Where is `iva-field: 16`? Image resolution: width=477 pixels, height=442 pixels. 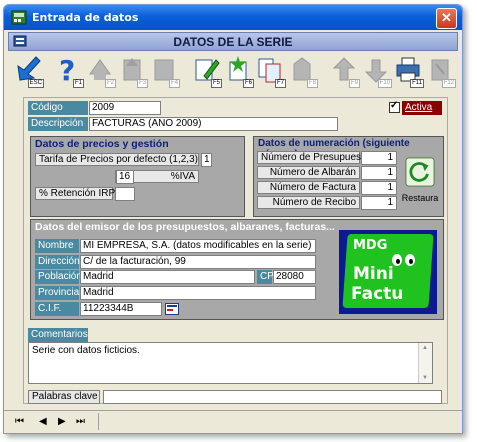 iva-field: 16 is located at coordinates (125, 177).